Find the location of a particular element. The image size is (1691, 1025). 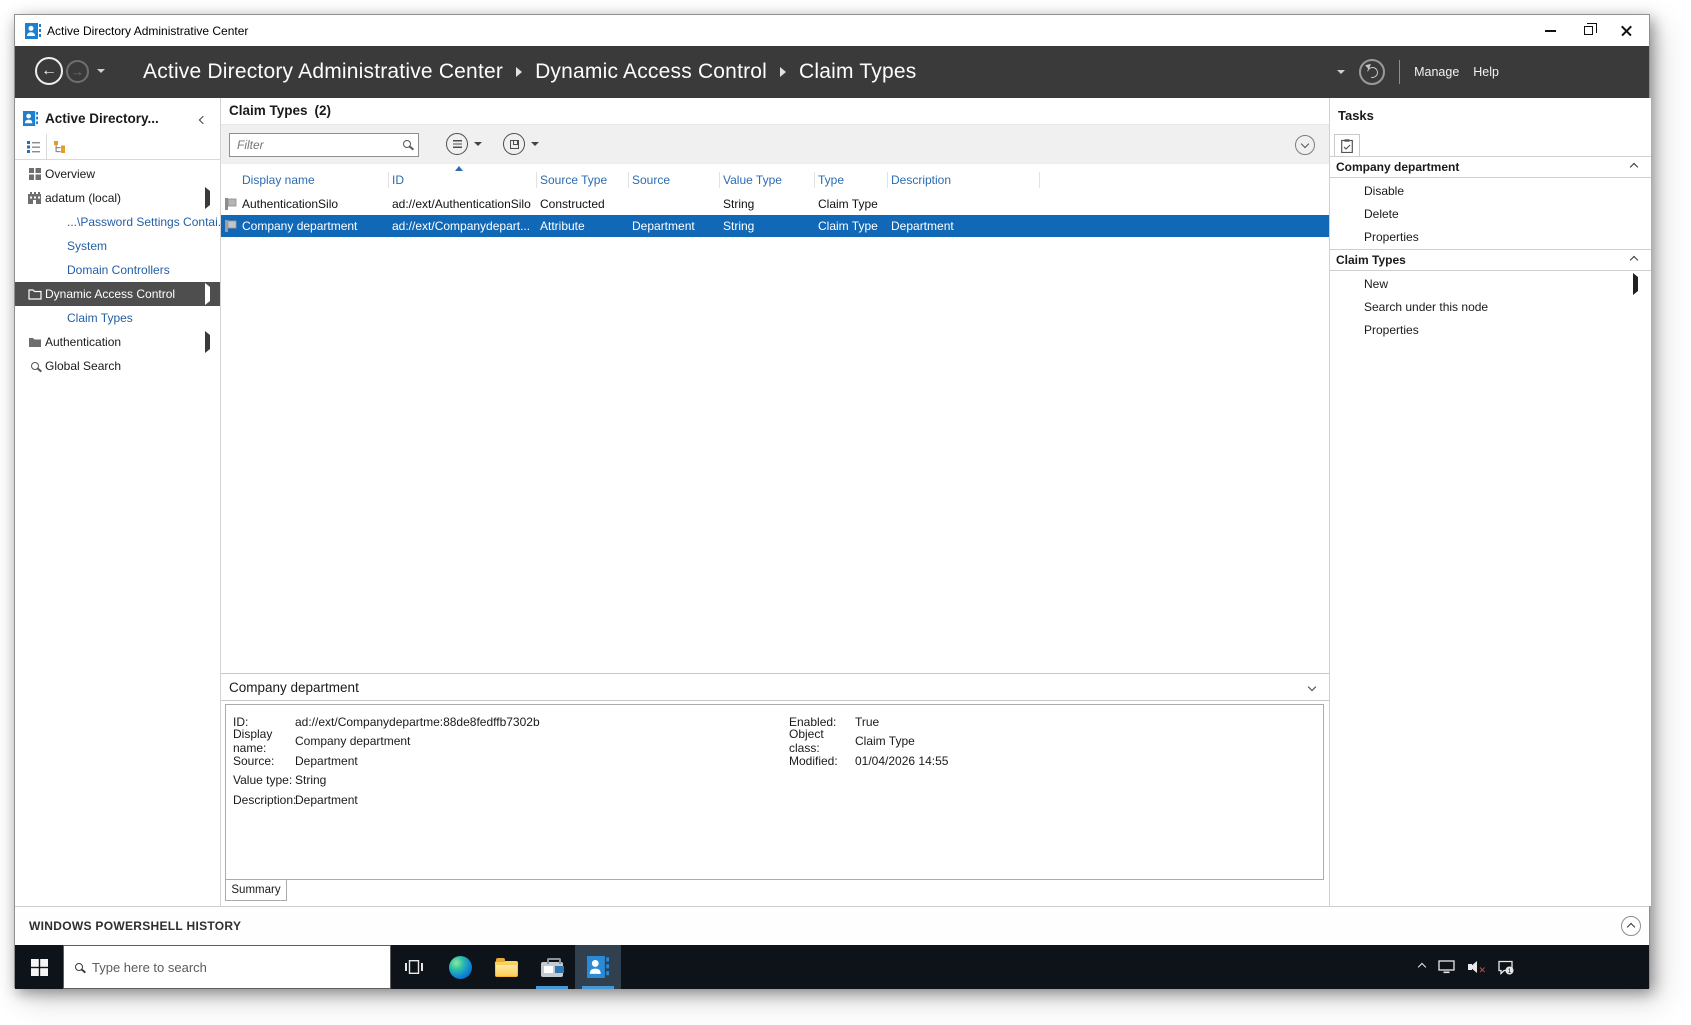

network-icon is located at coordinates (1446, 967).